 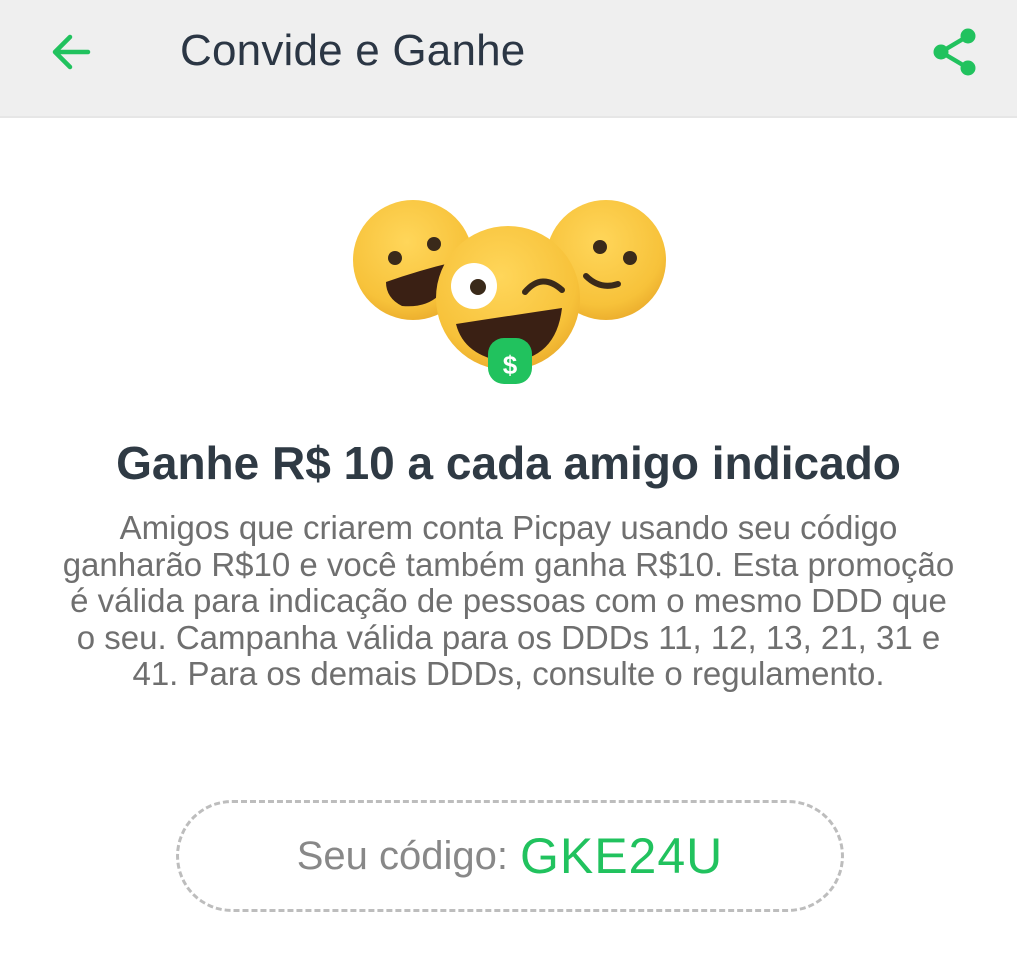 What do you see at coordinates (510, 365) in the screenshot?
I see `dollar-sign: $` at bounding box center [510, 365].